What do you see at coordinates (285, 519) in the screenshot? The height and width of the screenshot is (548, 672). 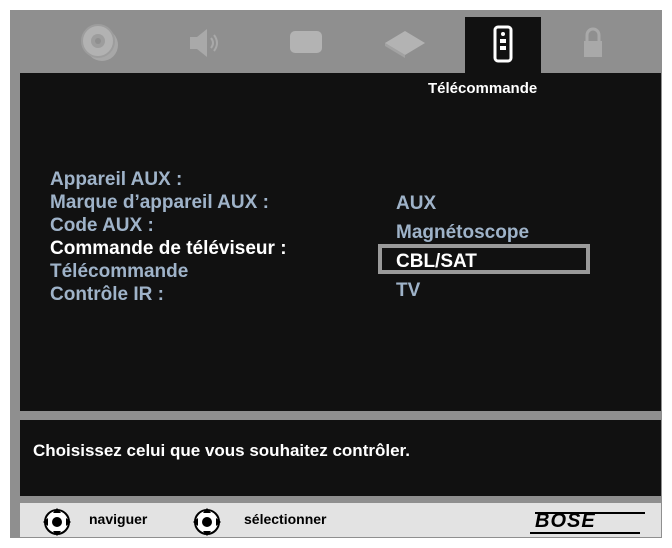 I see `select-label: sélectionner` at bounding box center [285, 519].